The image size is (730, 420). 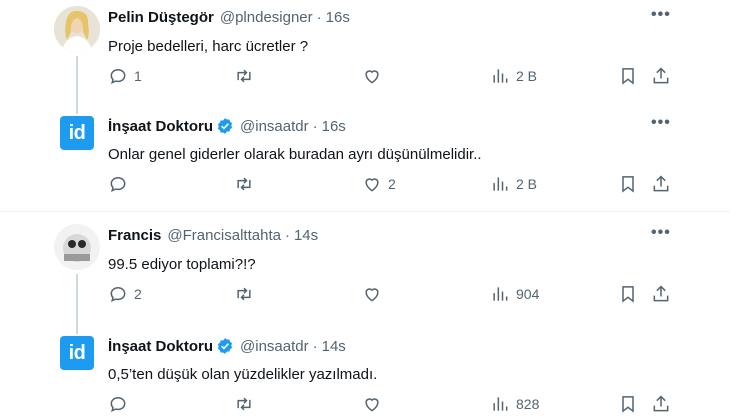 I want to click on like-button: 2, so click(x=379, y=184).